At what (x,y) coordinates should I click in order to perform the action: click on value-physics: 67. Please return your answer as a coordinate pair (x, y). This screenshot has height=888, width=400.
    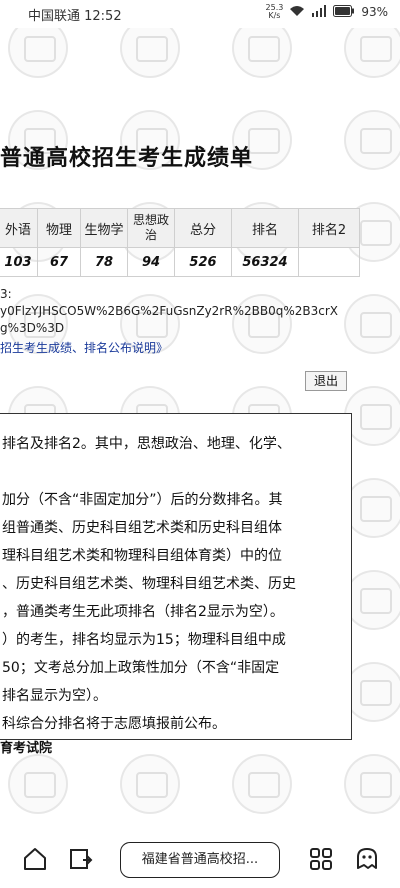
    Looking at the image, I should click on (59, 262).